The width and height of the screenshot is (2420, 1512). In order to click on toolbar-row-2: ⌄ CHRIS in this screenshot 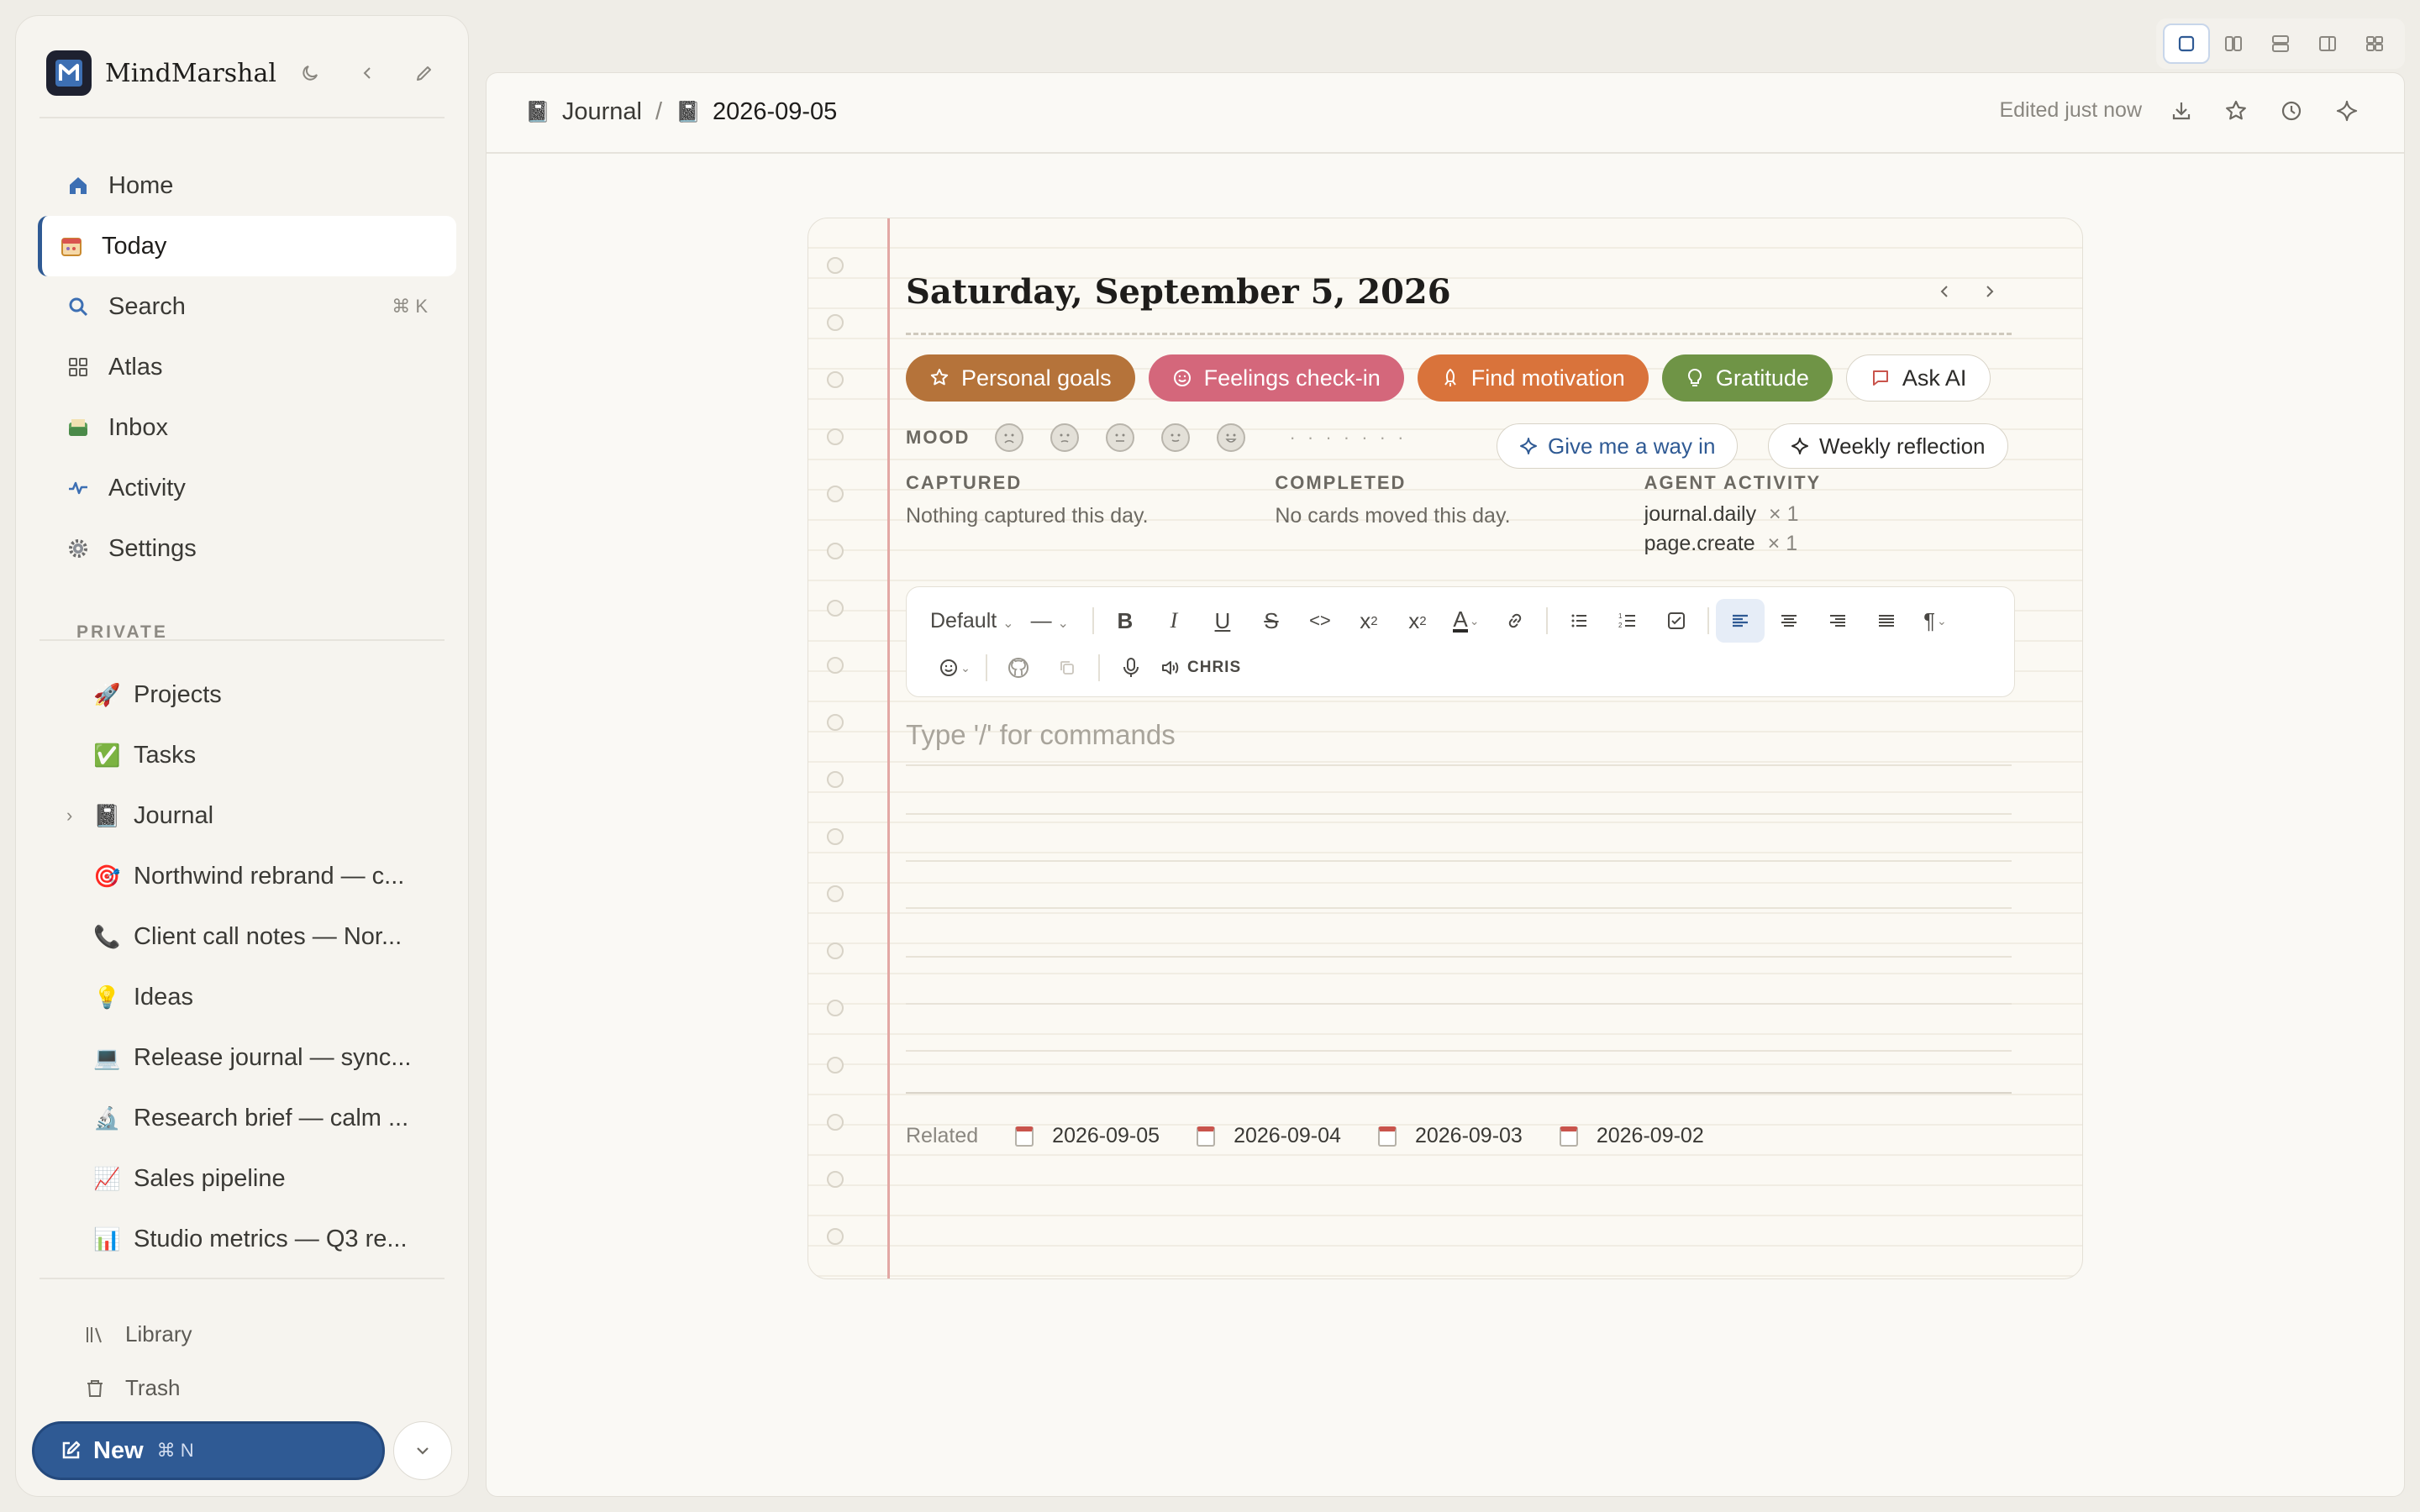, I will do `click(1088, 668)`.